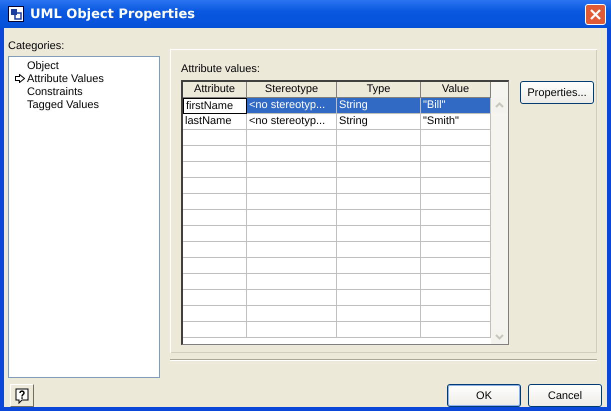 This screenshot has height=411, width=611. What do you see at coordinates (16, 14) in the screenshot?
I see `app-icon` at bounding box center [16, 14].